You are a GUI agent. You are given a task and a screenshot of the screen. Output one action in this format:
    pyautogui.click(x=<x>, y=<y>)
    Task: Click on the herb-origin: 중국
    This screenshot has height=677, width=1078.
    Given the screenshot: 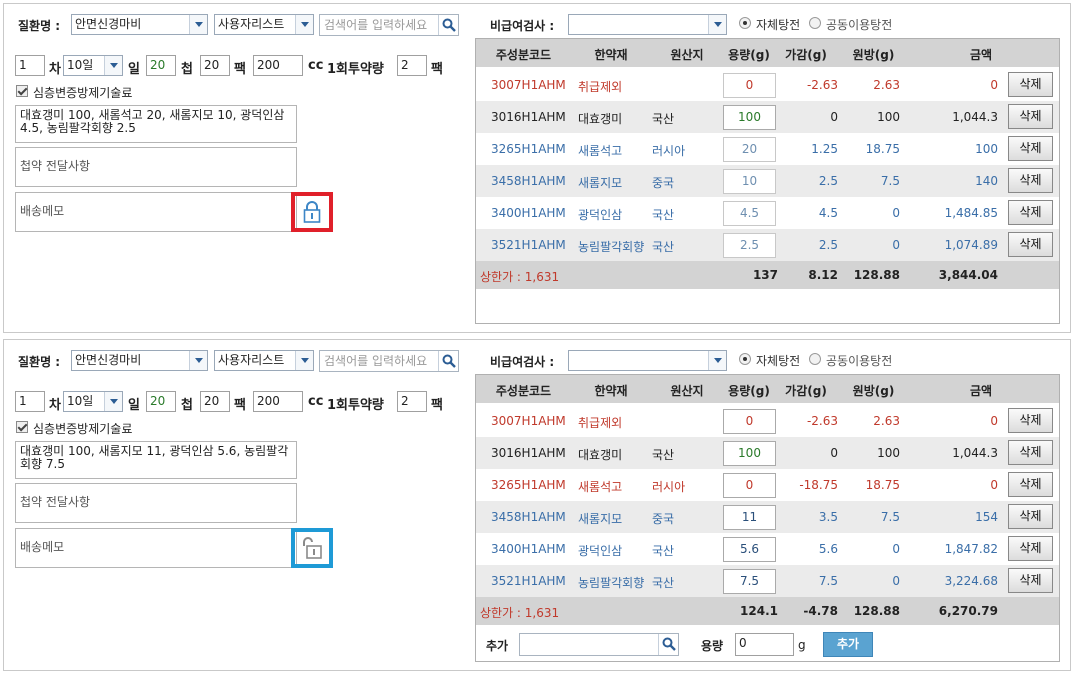 What is the action you would take?
    pyautogui.click(x=663, y=519)
    